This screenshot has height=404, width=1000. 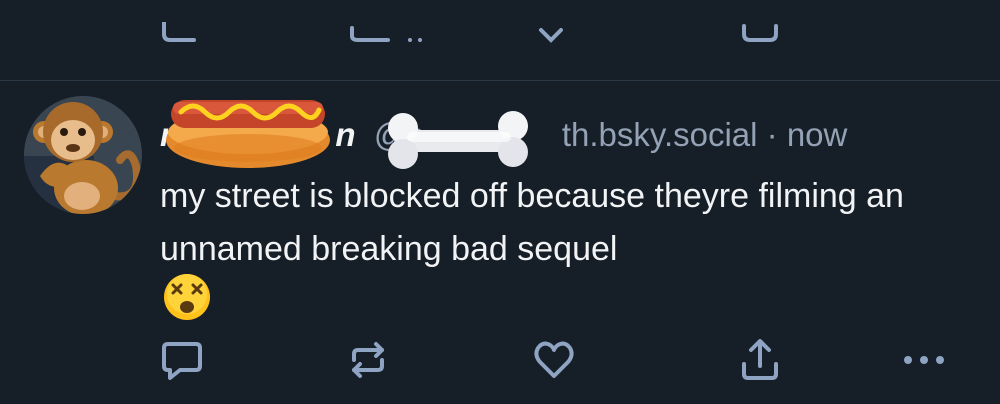 What do you see at coordinates (500, 364) in the screenshot?
I see `post-actions` at bounding box center [500, 364].